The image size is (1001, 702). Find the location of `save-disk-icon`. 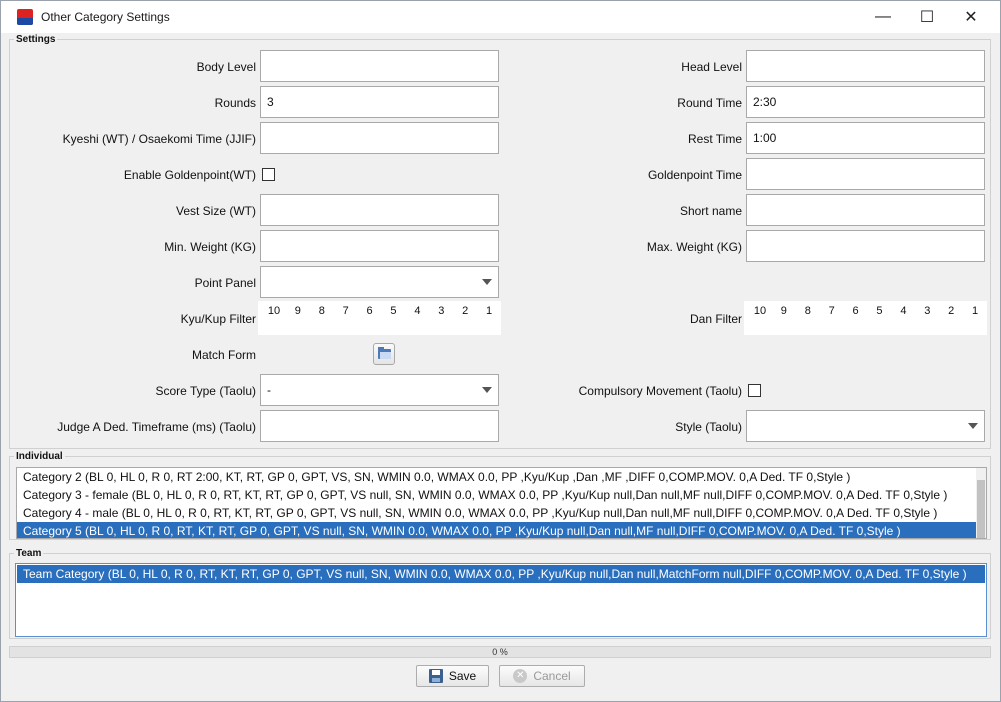

save-disk-icon is located at coordinates (435, 676).